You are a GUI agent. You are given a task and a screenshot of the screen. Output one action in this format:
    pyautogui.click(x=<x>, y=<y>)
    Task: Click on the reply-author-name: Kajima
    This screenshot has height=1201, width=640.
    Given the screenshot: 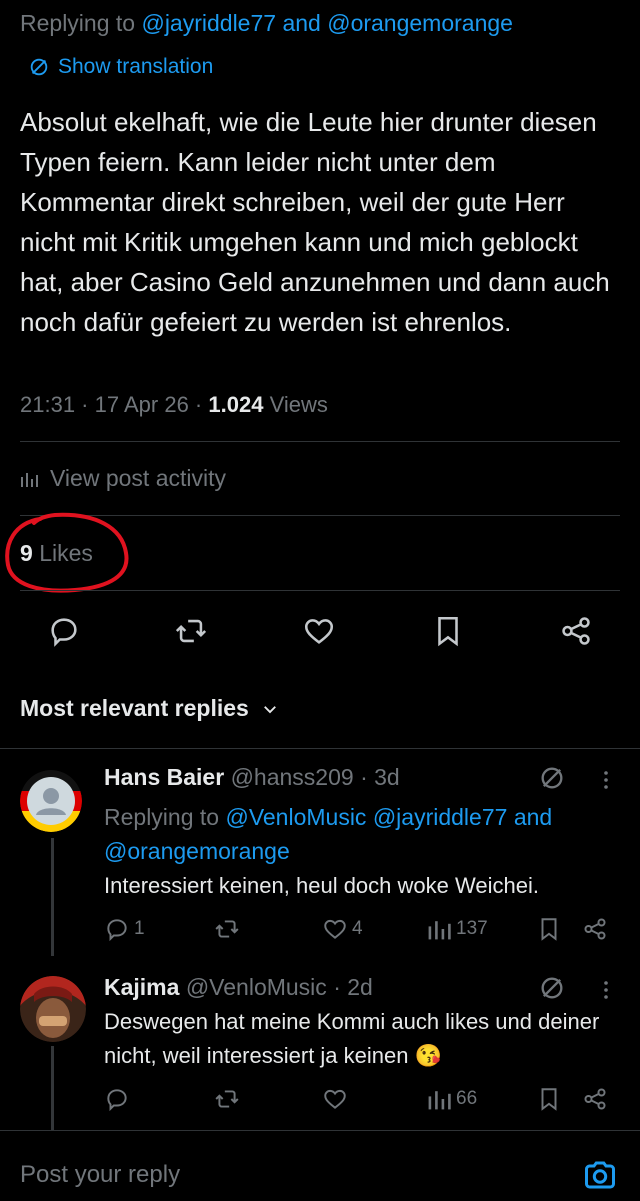 What is the action you would take?
    pyautogui.click(x=141, y=987)
    